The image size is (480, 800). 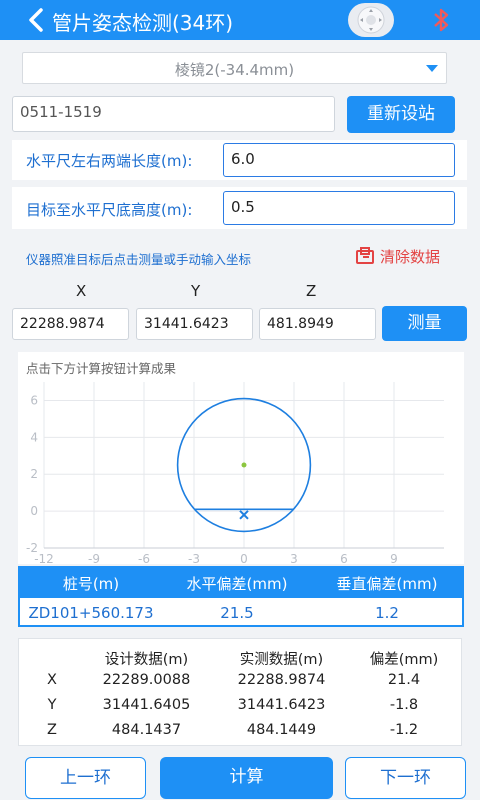 What do you see at coordinates (246, 778) in the screenshot?
I see `calculate-button: 计算` at bounding box center [246, 778].